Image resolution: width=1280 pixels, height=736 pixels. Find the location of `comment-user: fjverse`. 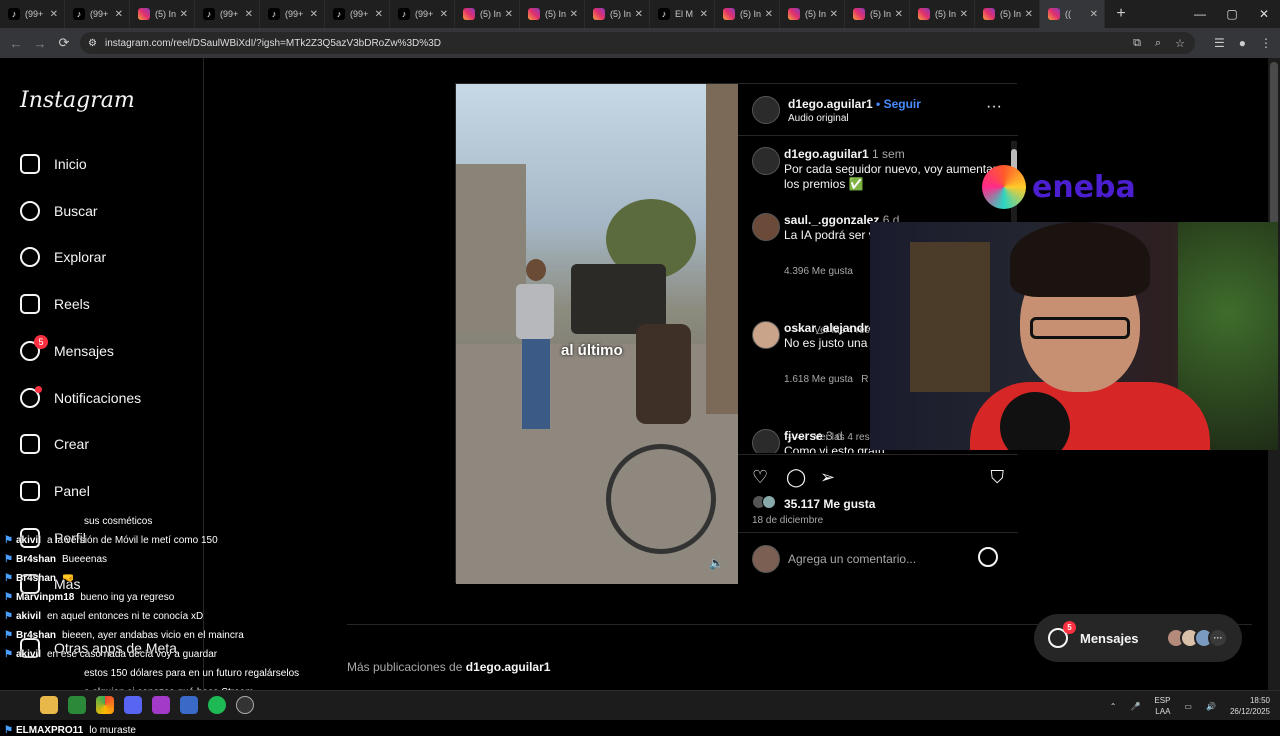

comment-user: fjverse is located at coordinates (803, 436).